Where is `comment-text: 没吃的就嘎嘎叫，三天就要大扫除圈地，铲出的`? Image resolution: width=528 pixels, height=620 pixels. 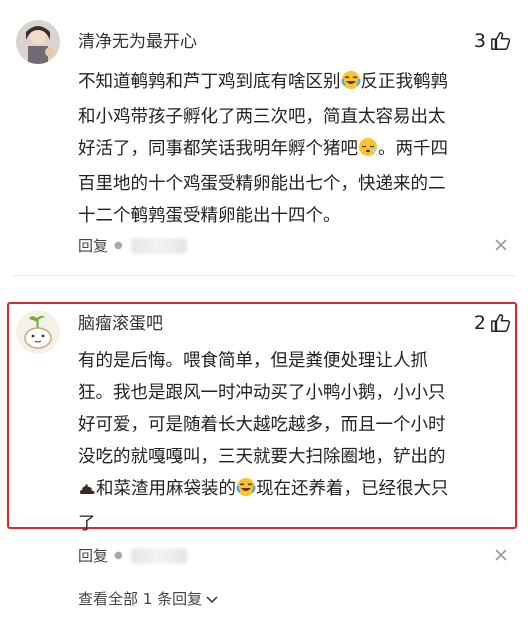
comment-text: 没吃的就嘎嘎叫，三天就要大扫除圈地，铲出的 is located at coordinates (262, 457).